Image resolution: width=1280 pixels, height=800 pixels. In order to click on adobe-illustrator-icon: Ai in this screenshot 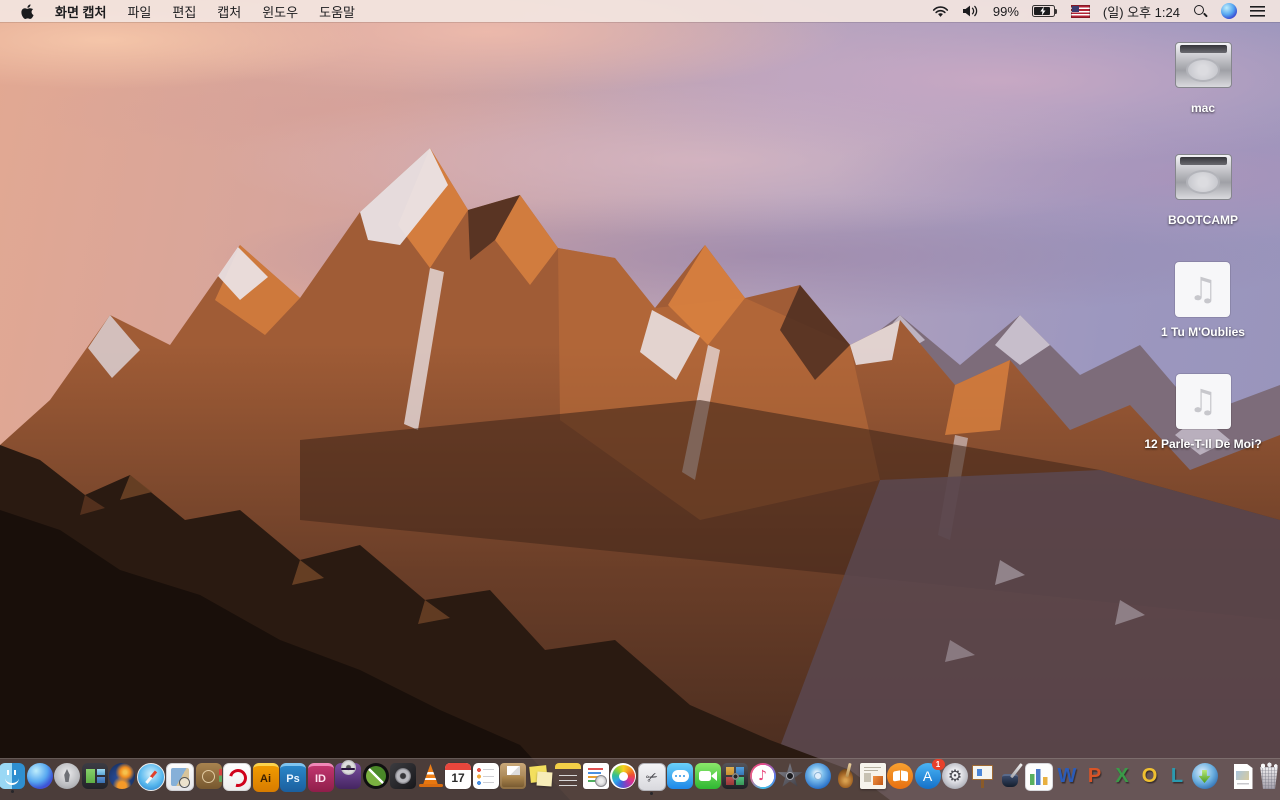, I will do `click(265, 777)`.